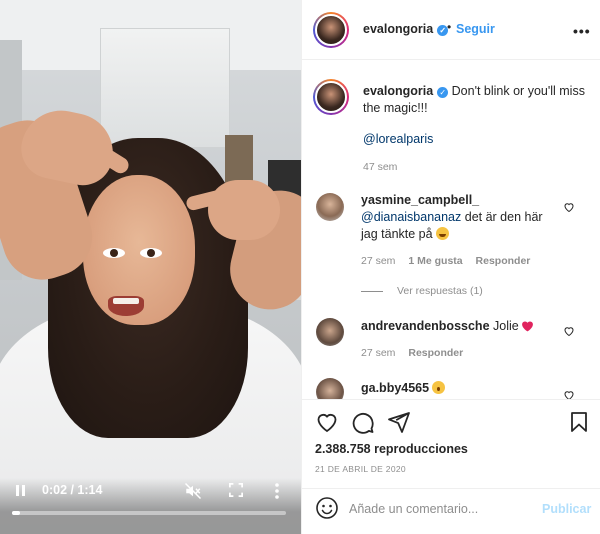 Image resolution: width=600 pixels, height=534 pixels. I want to click on video-frame-mouth, so click(126, 306).